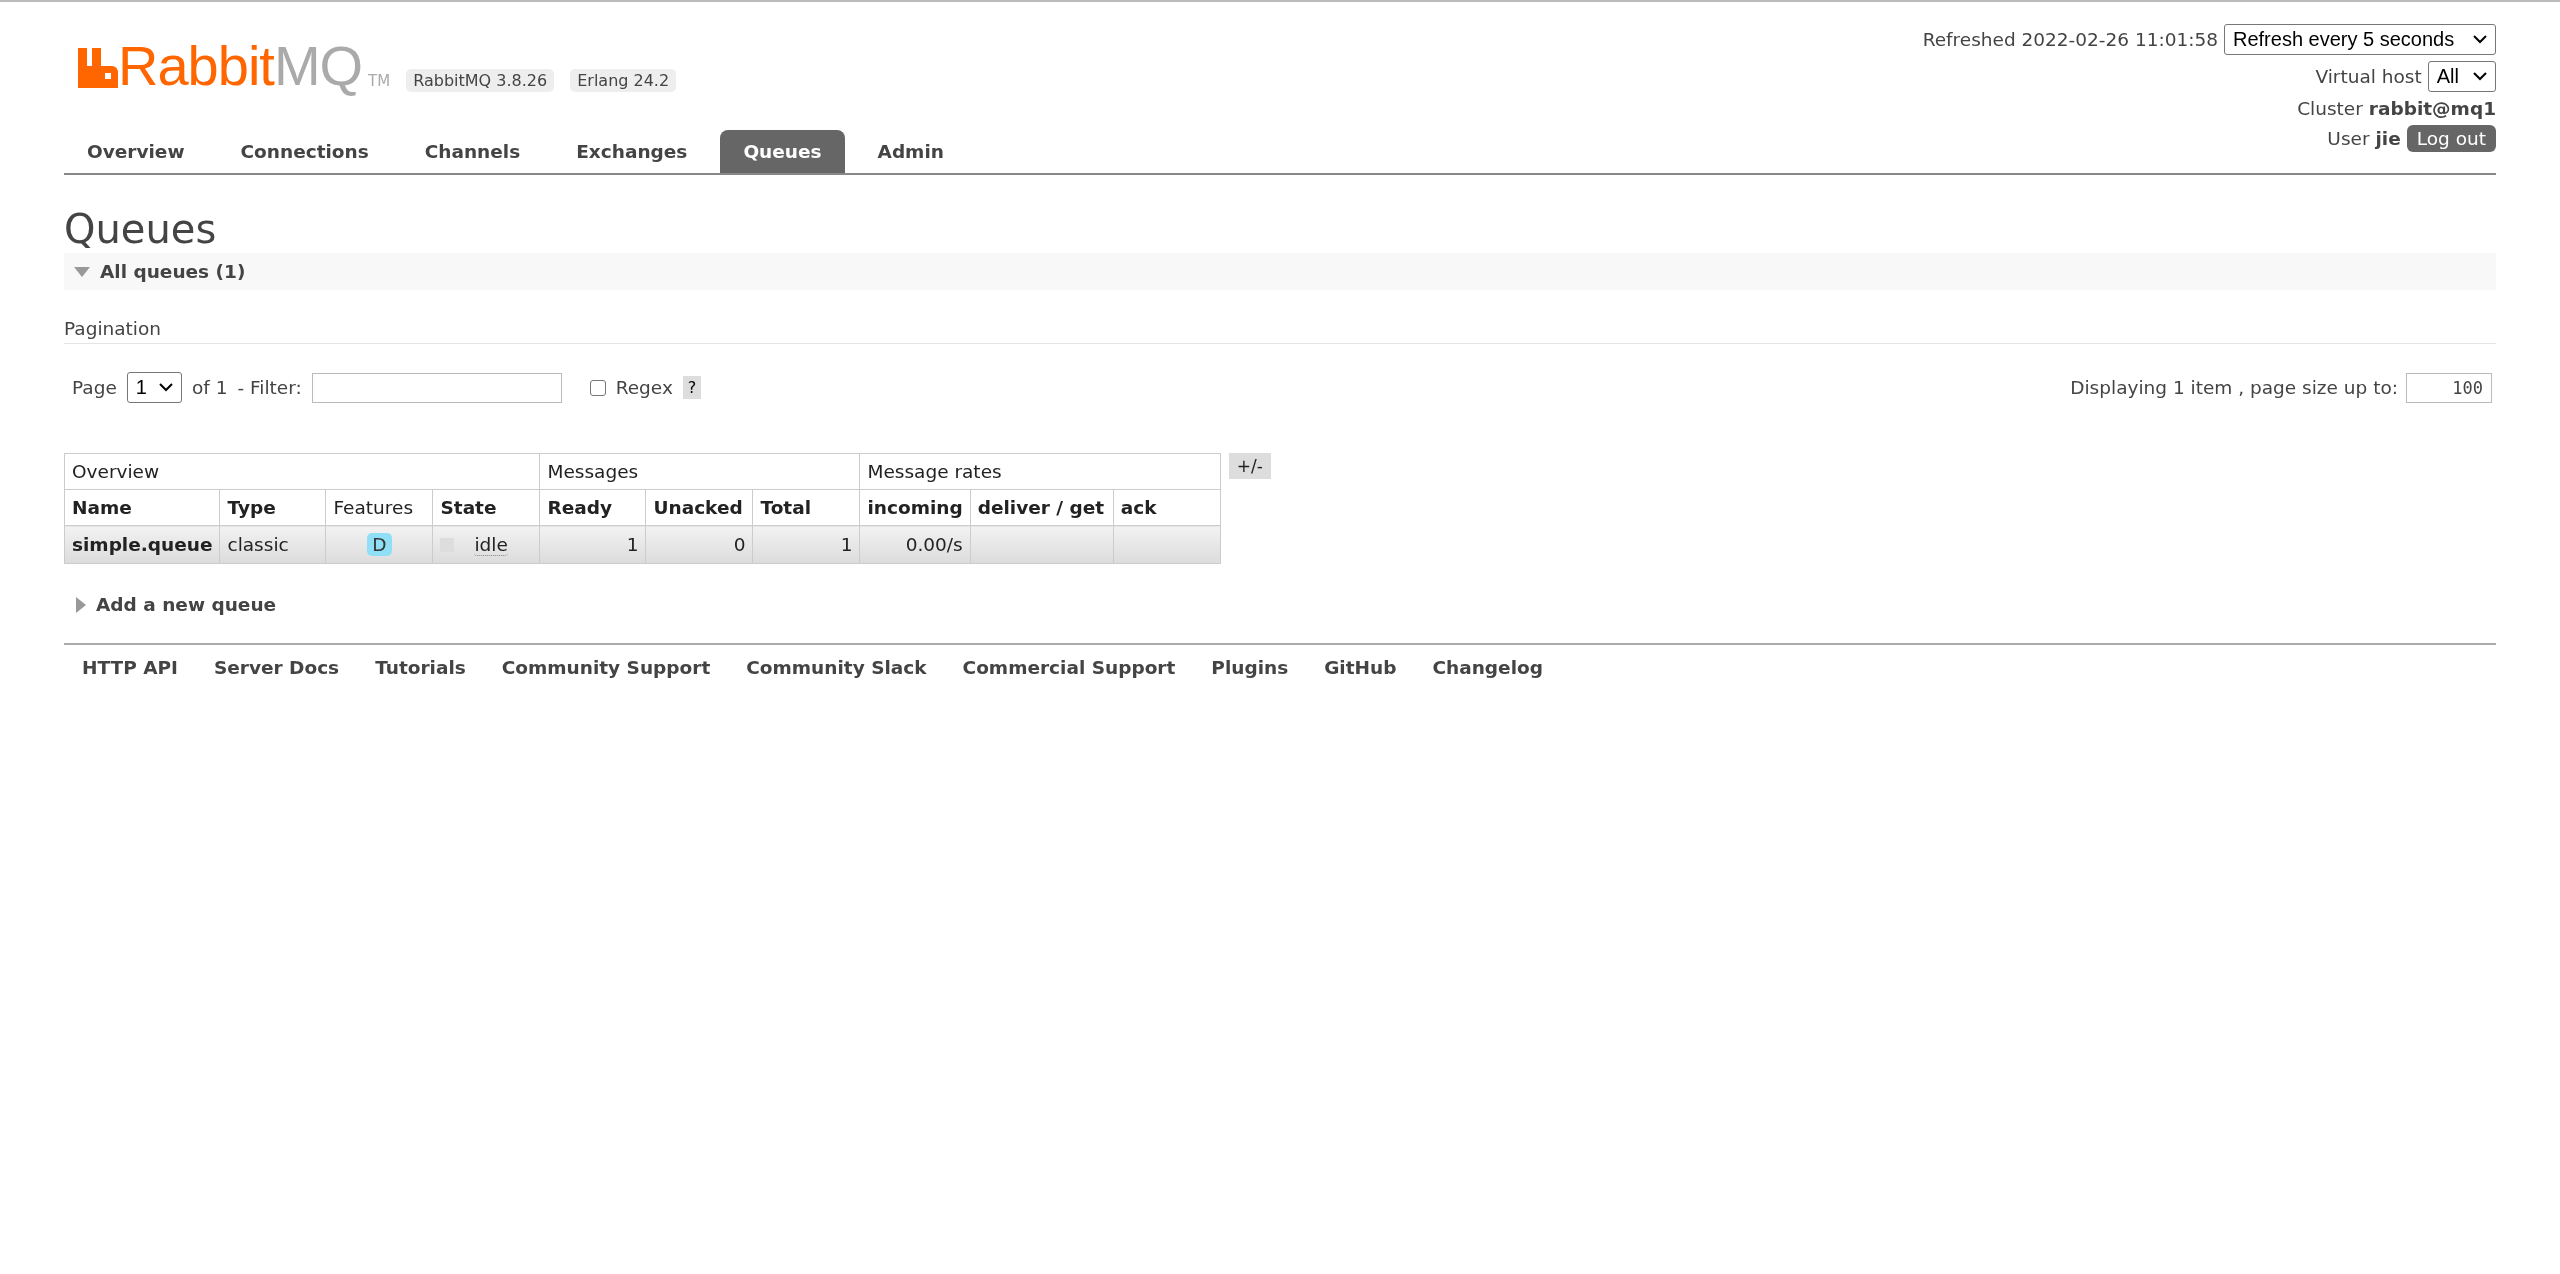 This screenshot has height=1274, width=2560. Describe the element at coordinates (623, 80) in the screenshot. I see `version-badge: Erlang 24.2` at that location.